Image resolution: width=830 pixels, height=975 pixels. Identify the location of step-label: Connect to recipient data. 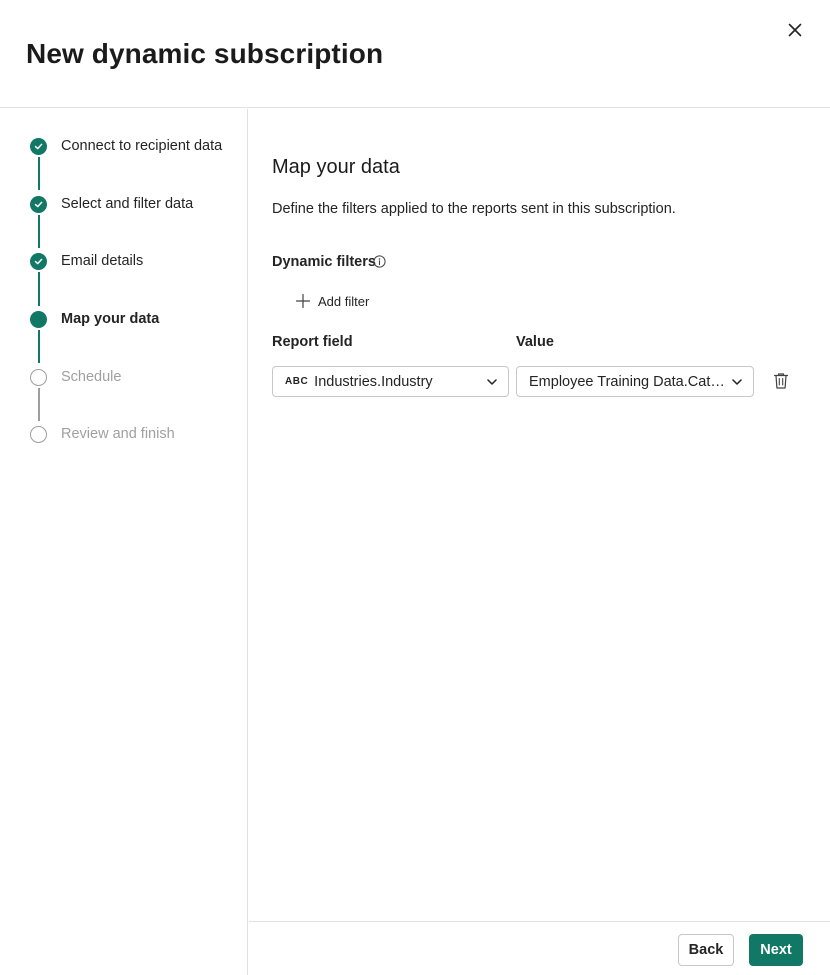
(142, 146).